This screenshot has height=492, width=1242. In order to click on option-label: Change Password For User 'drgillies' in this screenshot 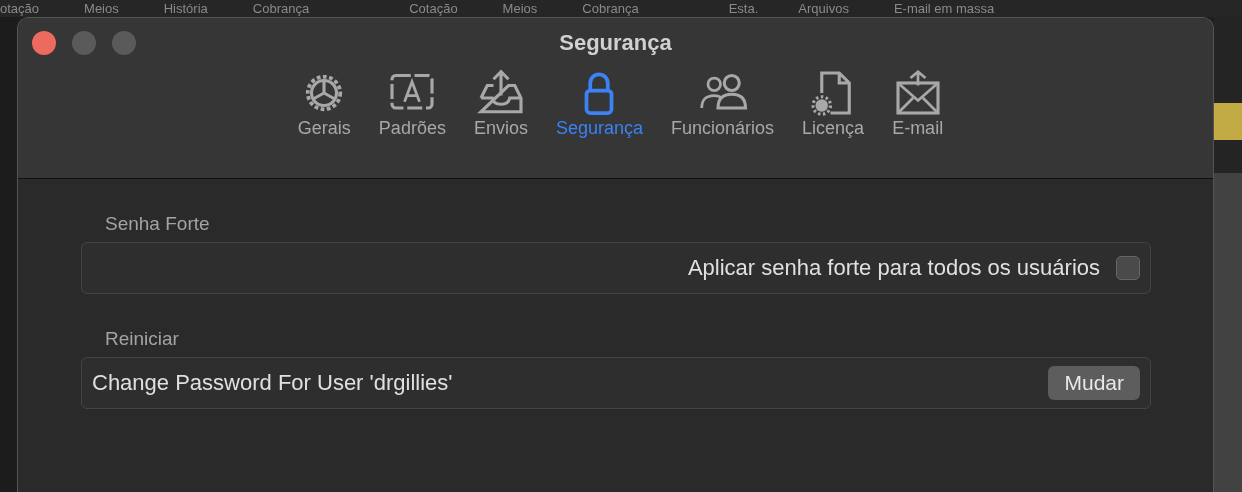, I will do `click(272, 383)`.